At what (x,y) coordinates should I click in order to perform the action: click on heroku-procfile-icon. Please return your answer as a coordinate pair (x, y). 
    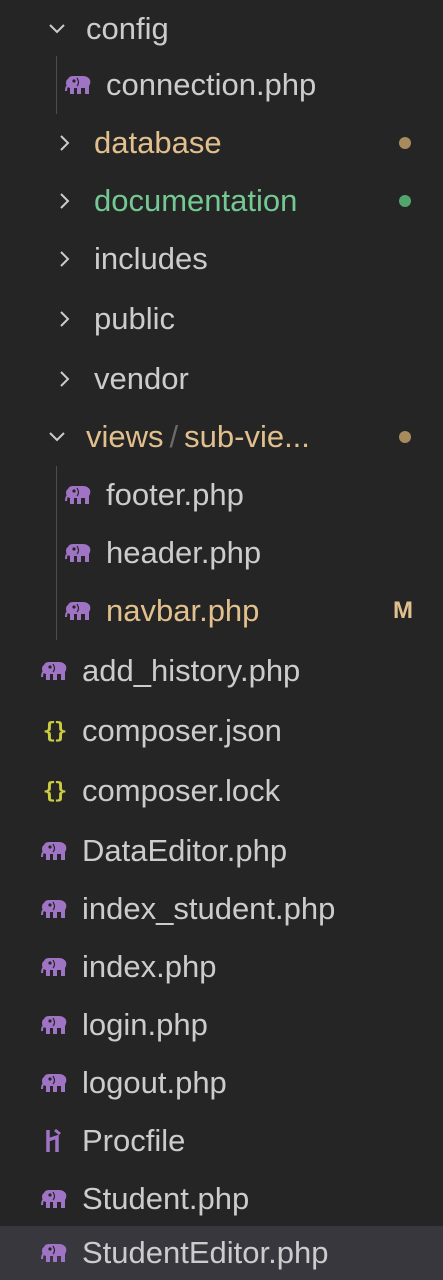
    Looking at the image, I should click on (54, 1140).